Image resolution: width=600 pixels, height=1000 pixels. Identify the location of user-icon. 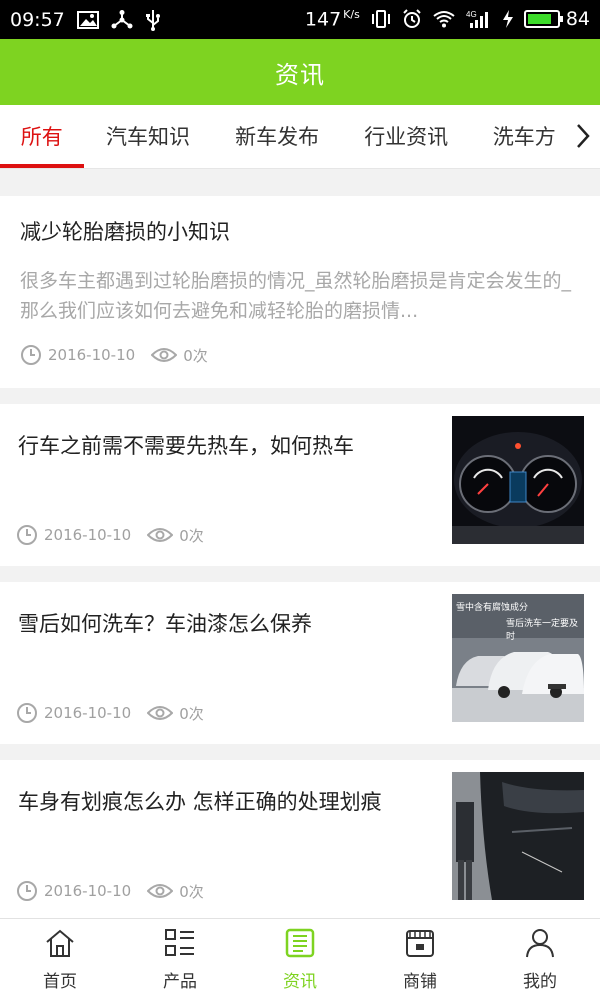
(540, 945).